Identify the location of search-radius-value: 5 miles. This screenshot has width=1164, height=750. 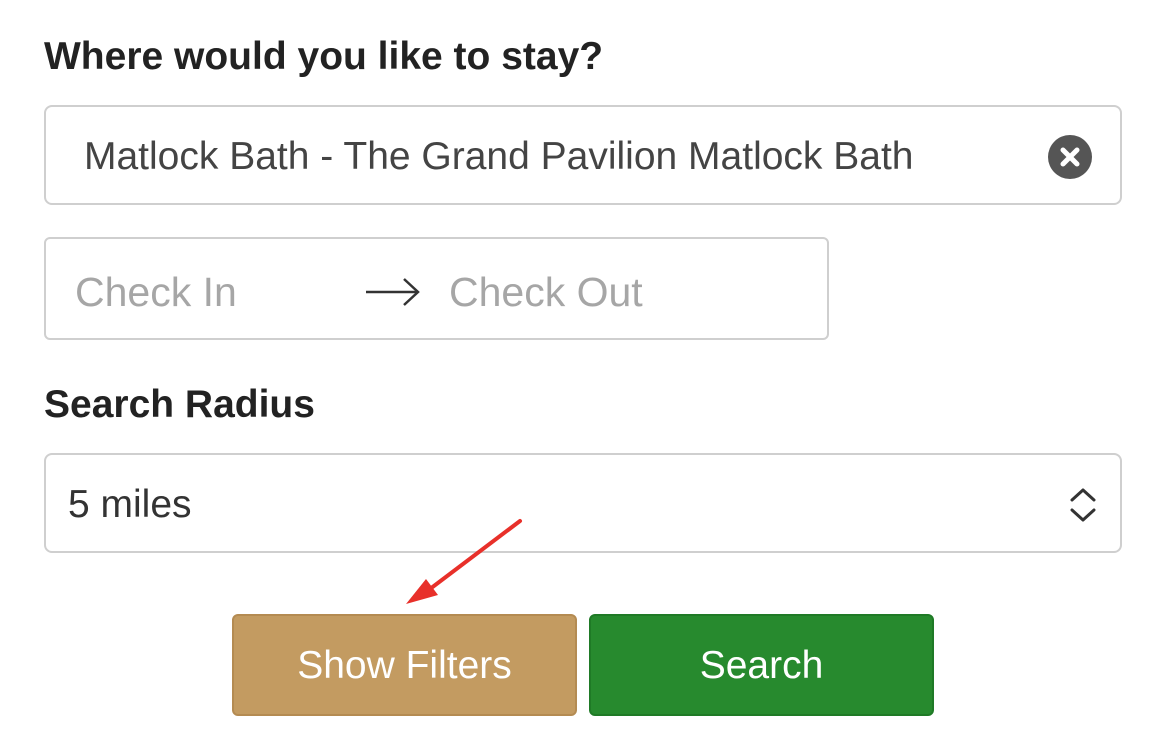
(130, 504).